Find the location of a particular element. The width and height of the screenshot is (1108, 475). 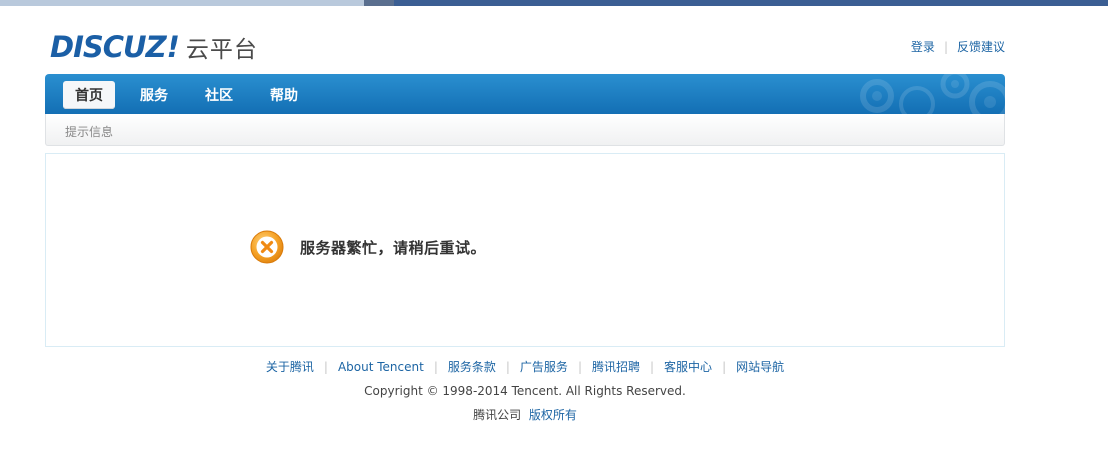

error-x-icon is located at coordinates (267, 247).